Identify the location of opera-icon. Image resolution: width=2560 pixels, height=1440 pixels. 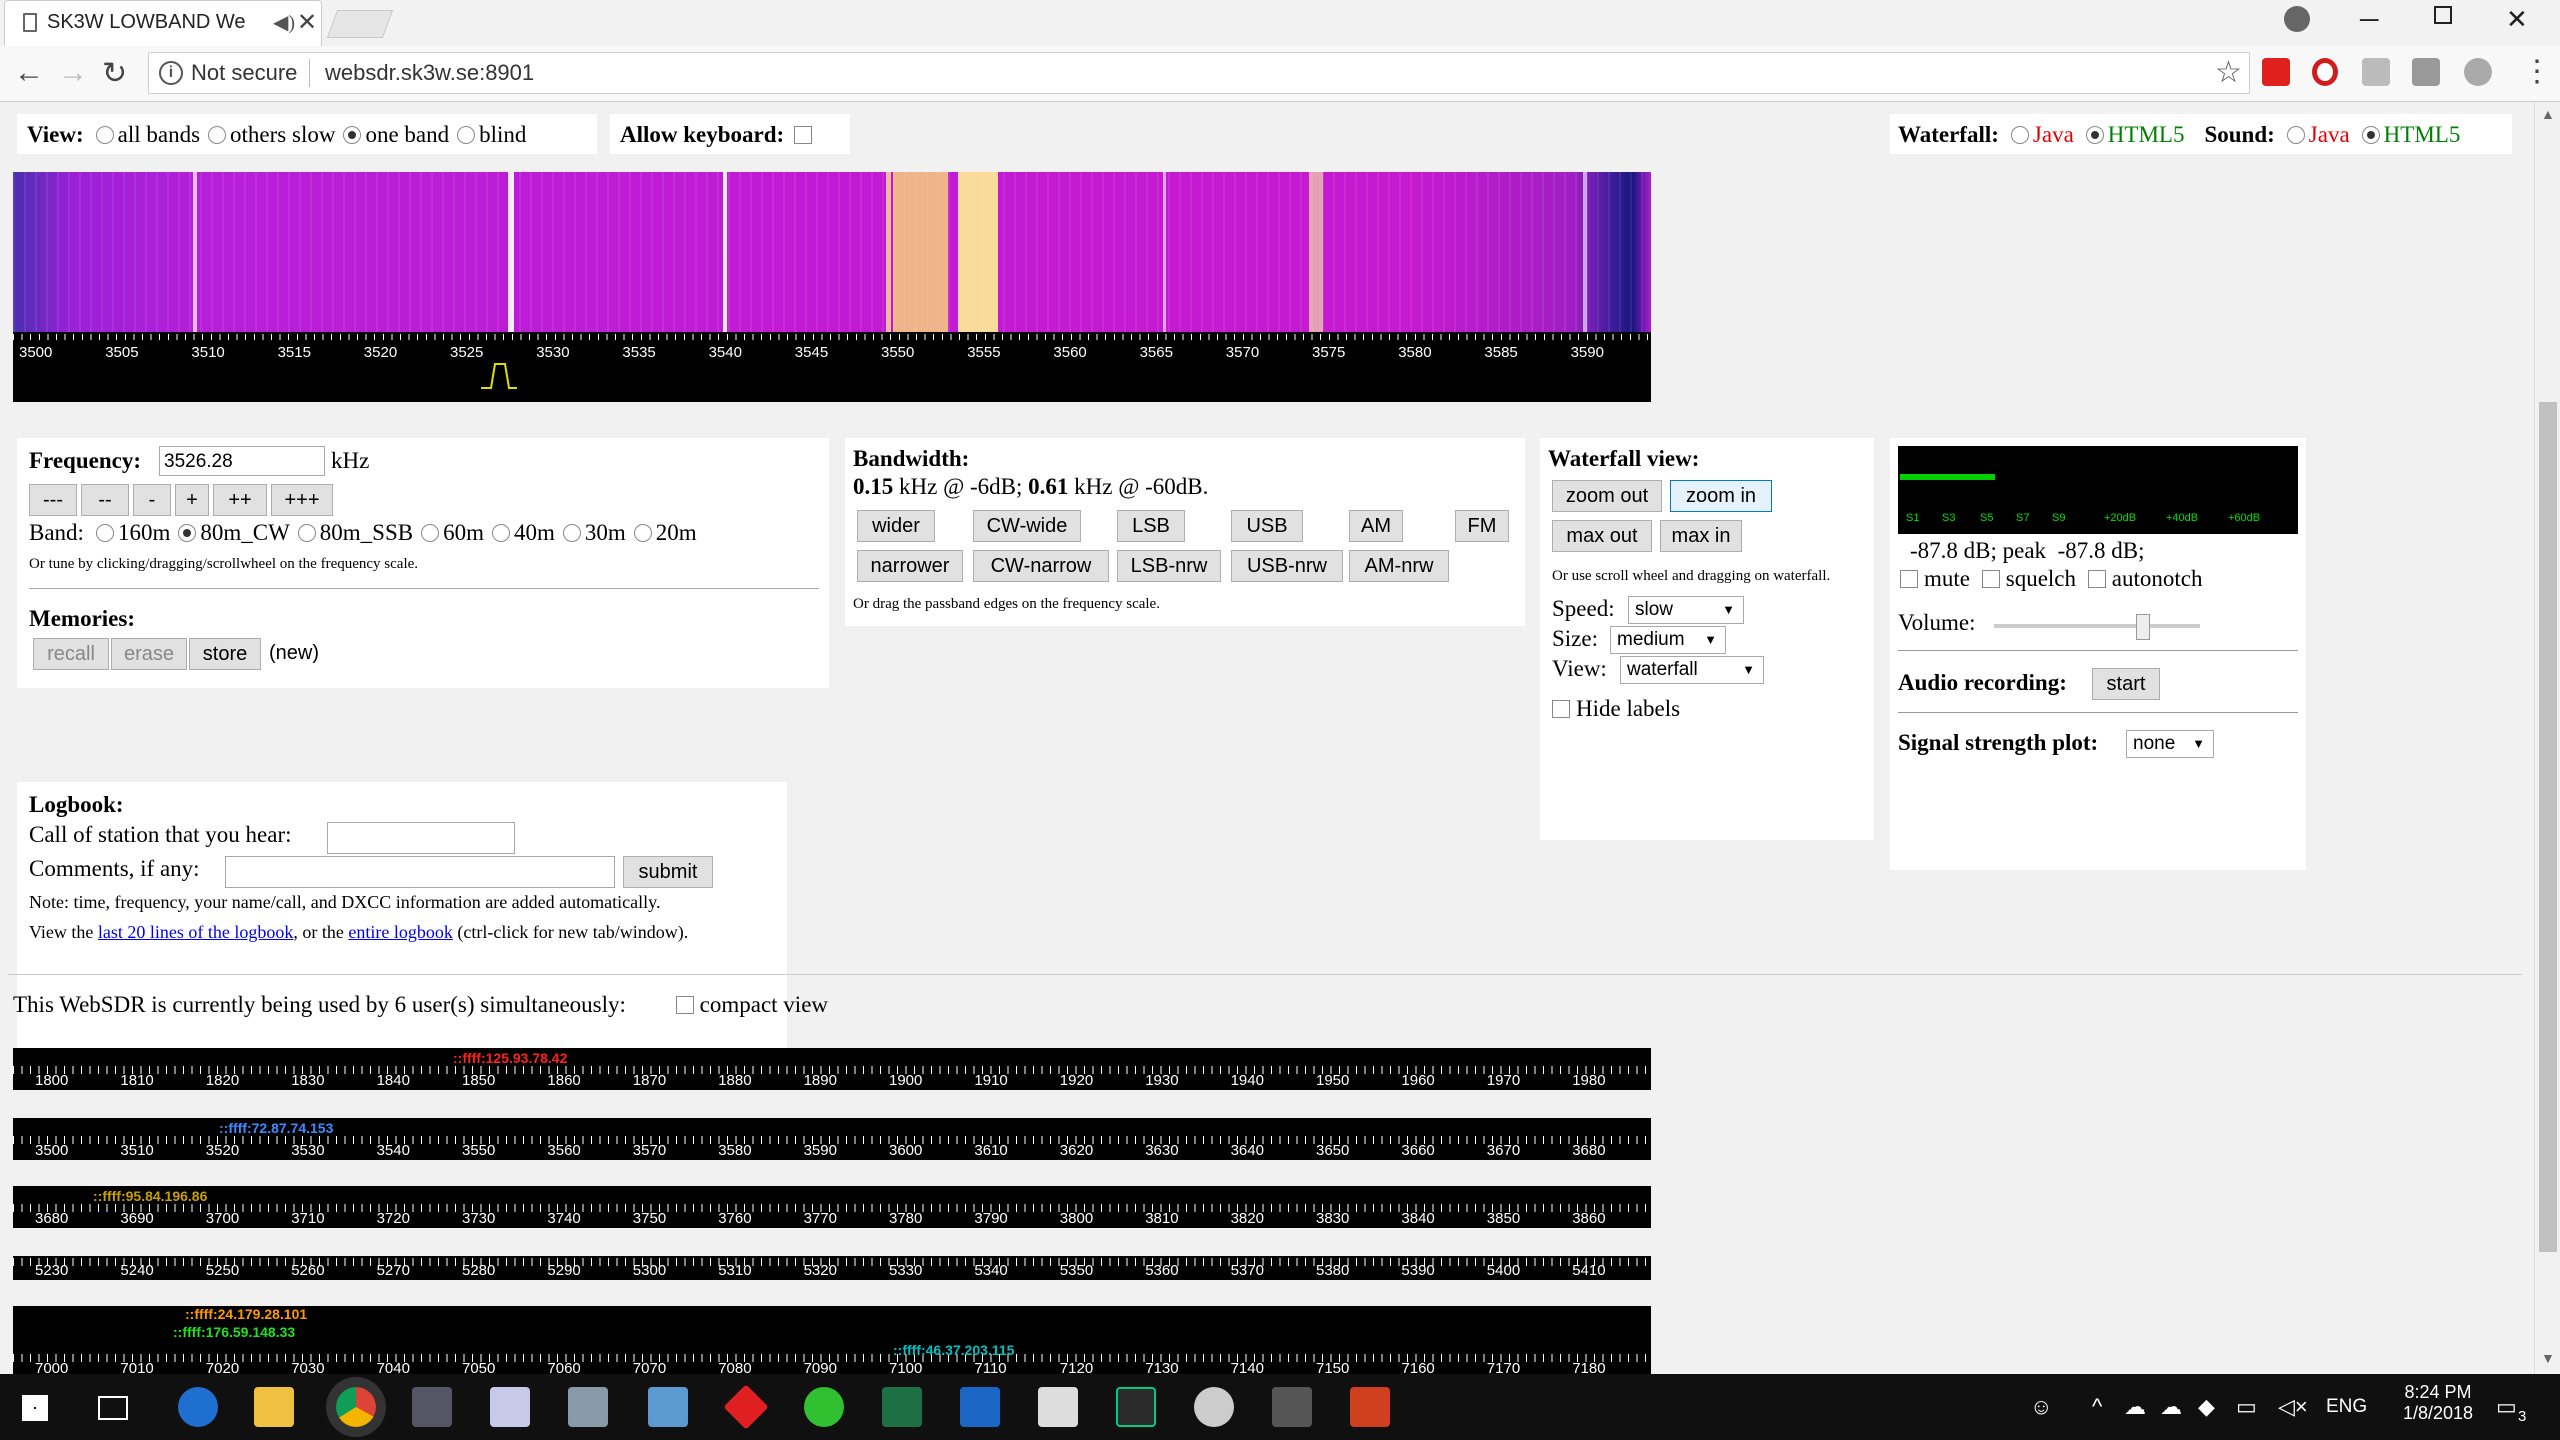
(2325, 72).